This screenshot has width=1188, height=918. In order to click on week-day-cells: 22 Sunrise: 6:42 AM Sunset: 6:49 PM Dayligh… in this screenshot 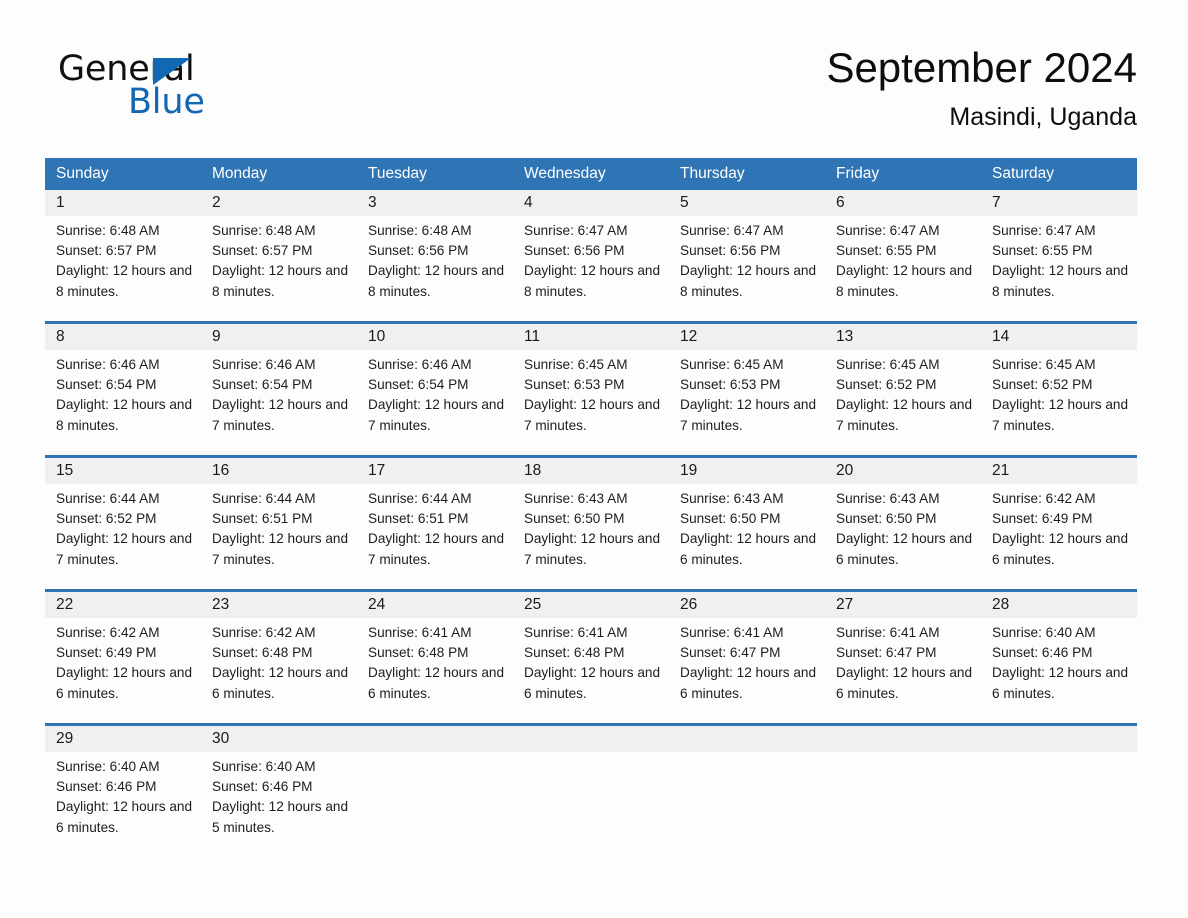, I will do `click(591, 657)`.